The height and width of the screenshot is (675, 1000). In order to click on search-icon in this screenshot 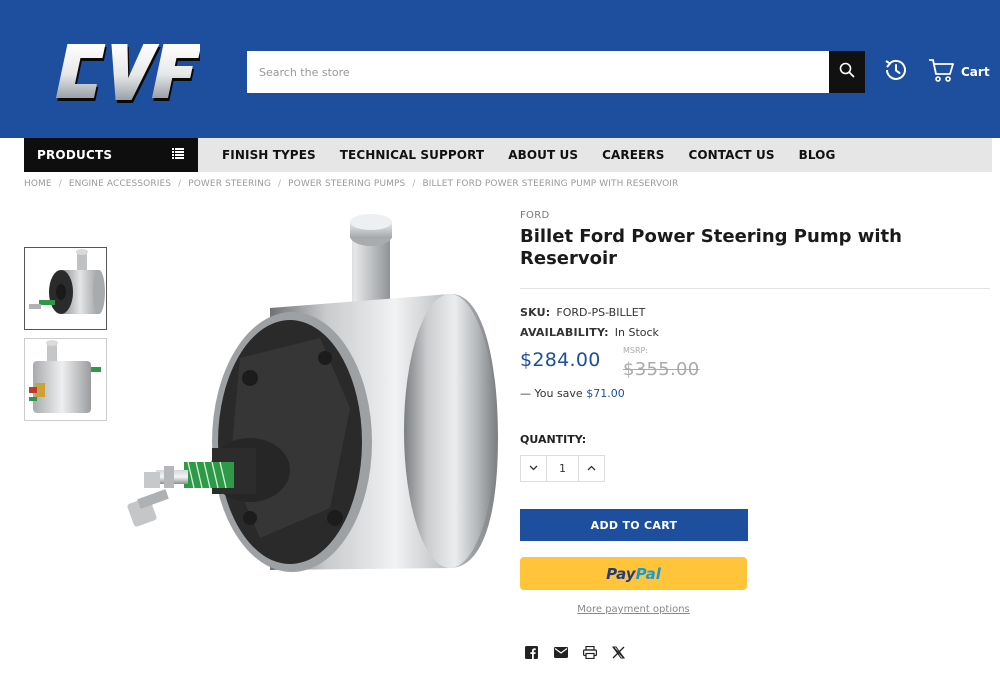, I will do `click(847, 72)`.